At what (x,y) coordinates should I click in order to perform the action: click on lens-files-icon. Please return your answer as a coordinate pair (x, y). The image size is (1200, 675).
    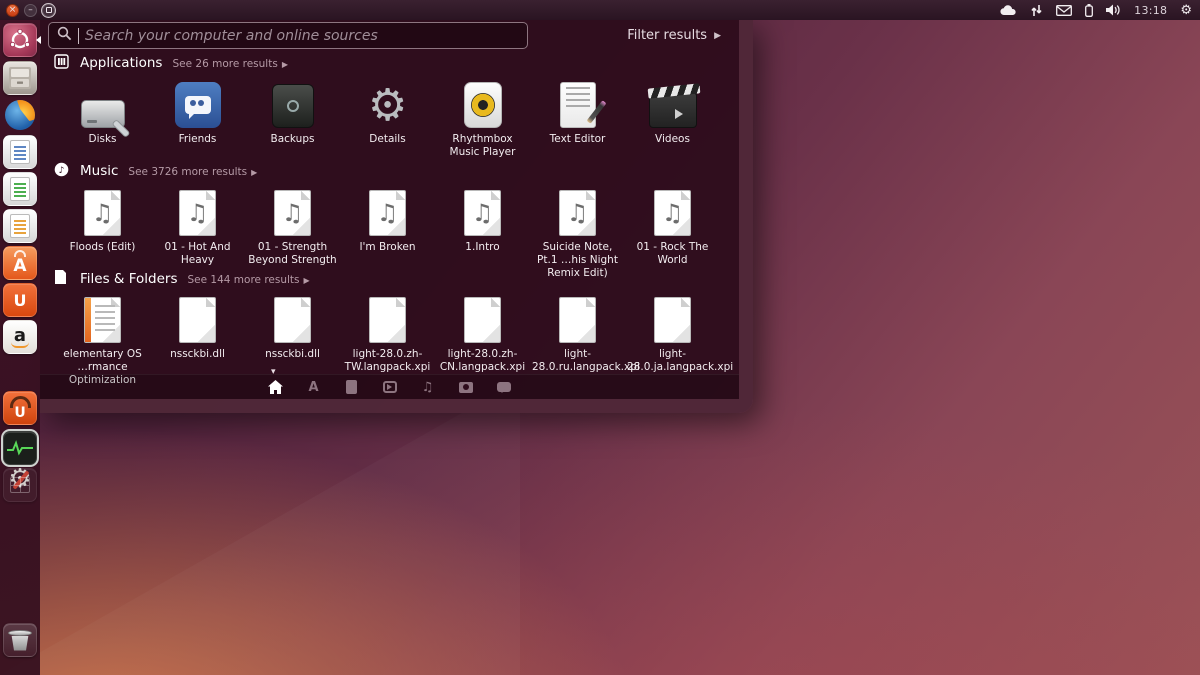
    Looking at the image, I should click on (352, 387).